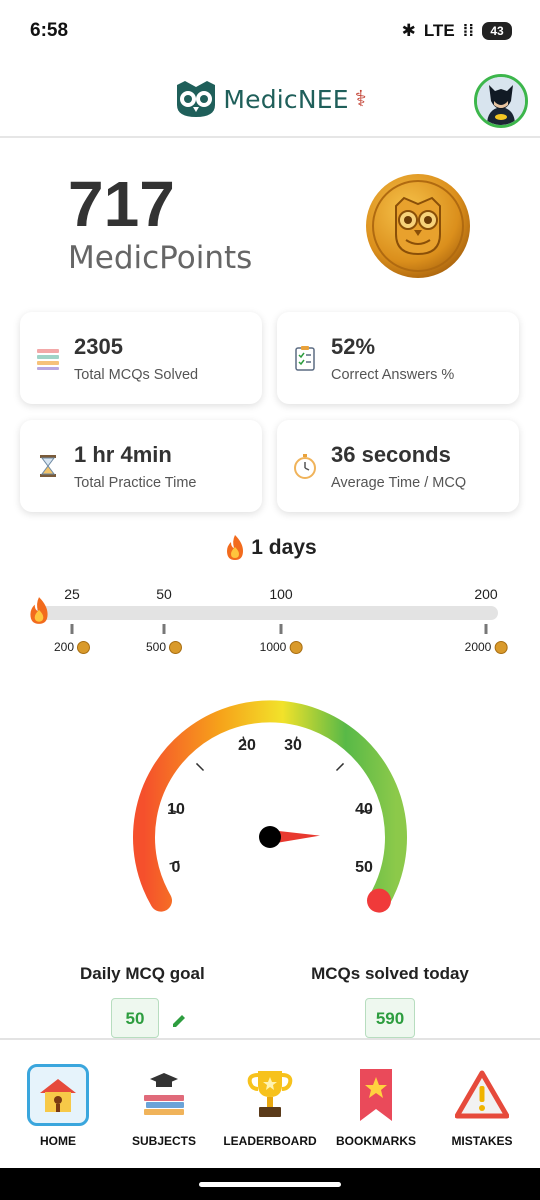 The image size is (540, 1200). What do you see at coordinates (408, 30) in the screenshot?
I see `bluetooth-icon: ✱` at bounding box center [408, 30].